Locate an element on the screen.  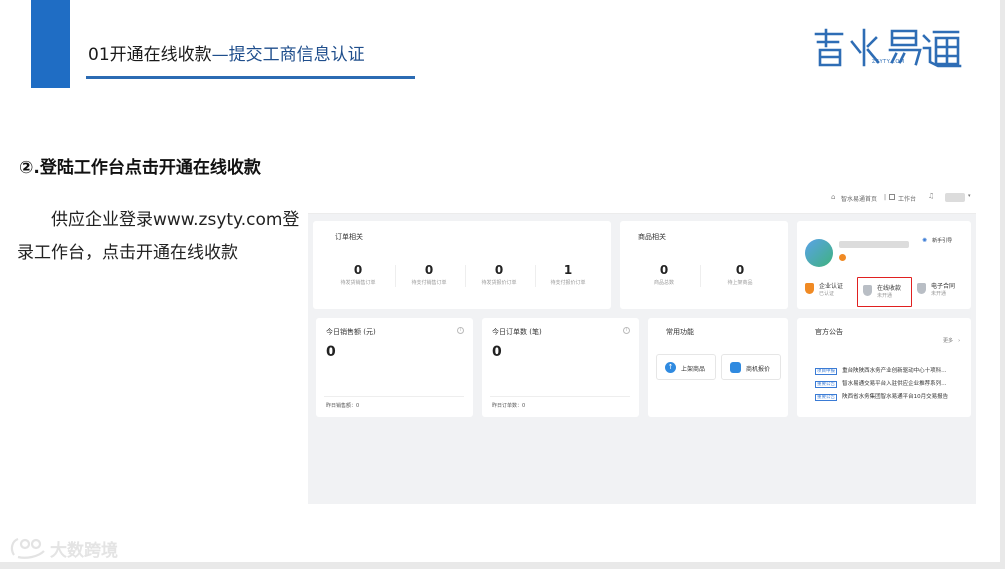
chevron-down-icon: ▾ is located at coordinates (969, 196).